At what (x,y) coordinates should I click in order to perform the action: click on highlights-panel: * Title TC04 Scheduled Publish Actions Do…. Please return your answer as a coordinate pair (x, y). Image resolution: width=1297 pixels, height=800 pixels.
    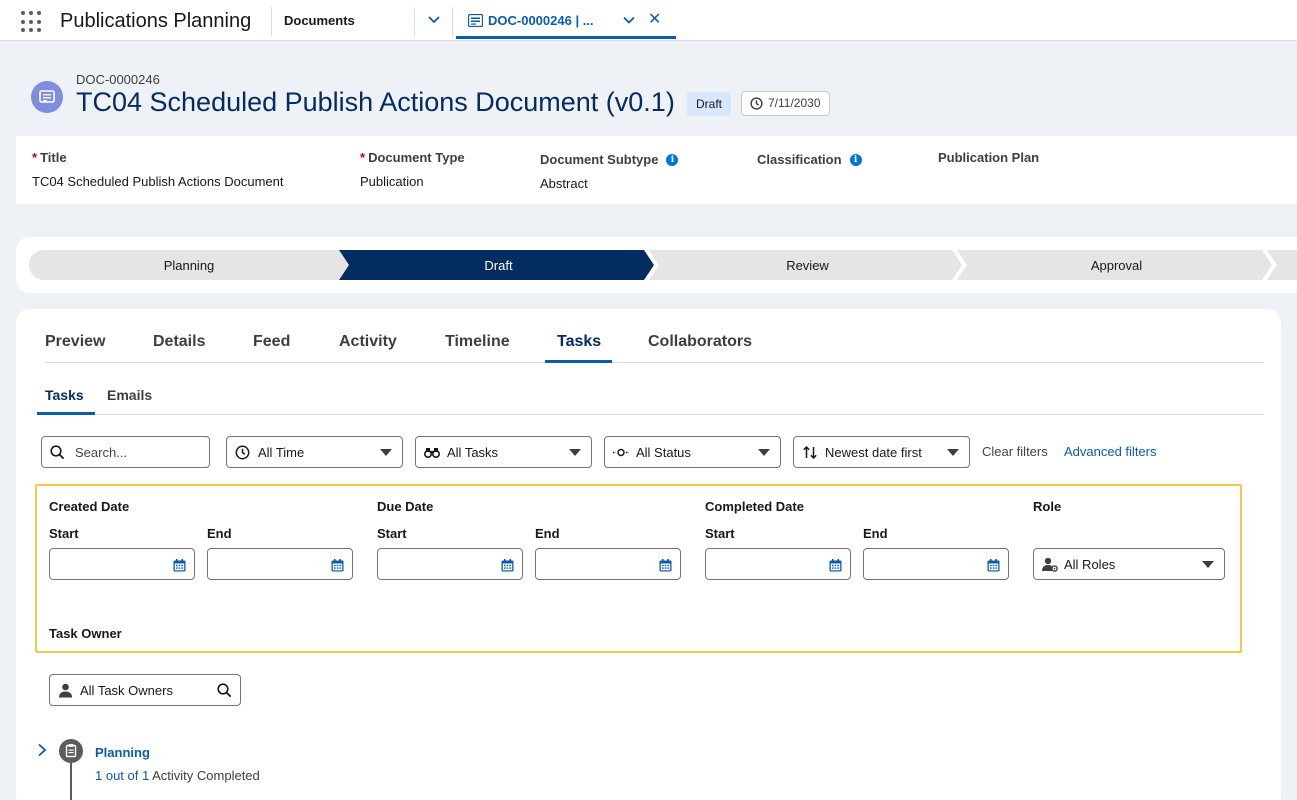
    Looking at the image, I should click on (656, 170).